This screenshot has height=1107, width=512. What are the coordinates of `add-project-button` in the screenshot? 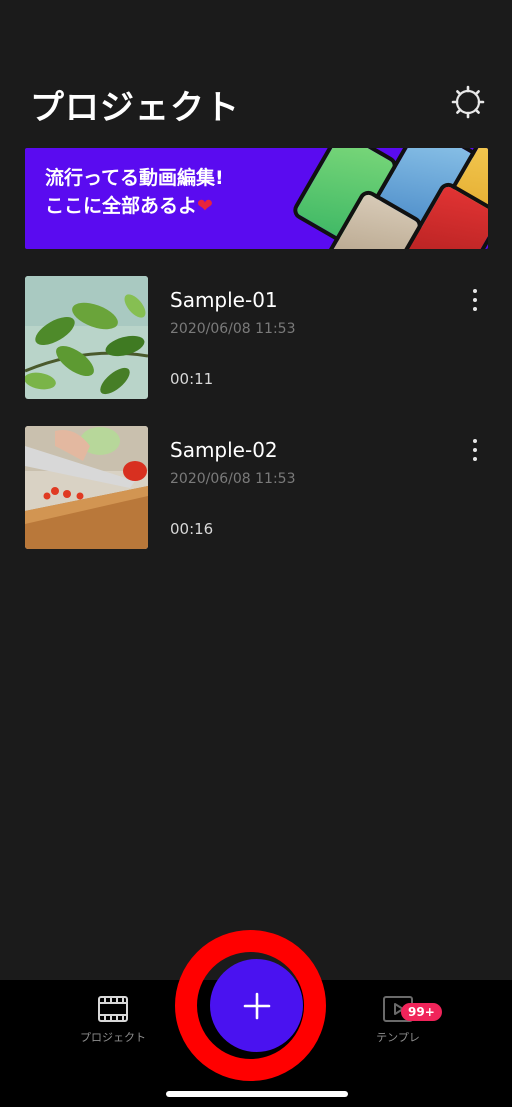 It's located at (256, 1005).